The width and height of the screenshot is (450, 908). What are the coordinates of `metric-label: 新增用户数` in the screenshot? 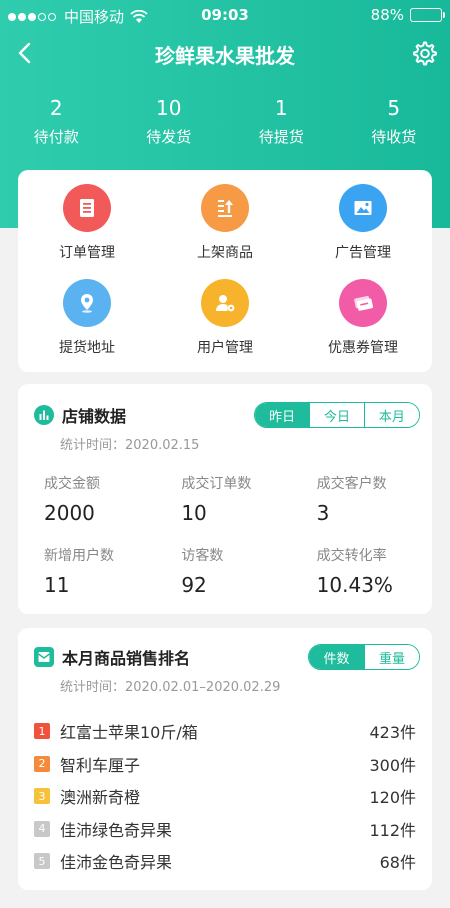 It's located at (79, 556).